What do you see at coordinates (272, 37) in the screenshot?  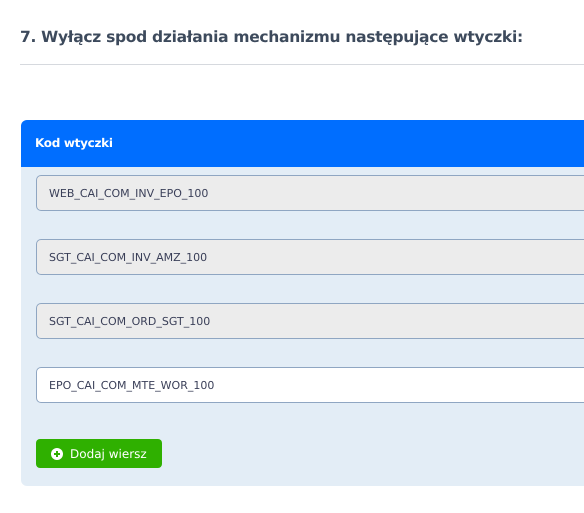 I see `section-heading: 7. Wyłącz spod działania mechanizmu następujące wtyczki:` at bounding box center [272, 37].